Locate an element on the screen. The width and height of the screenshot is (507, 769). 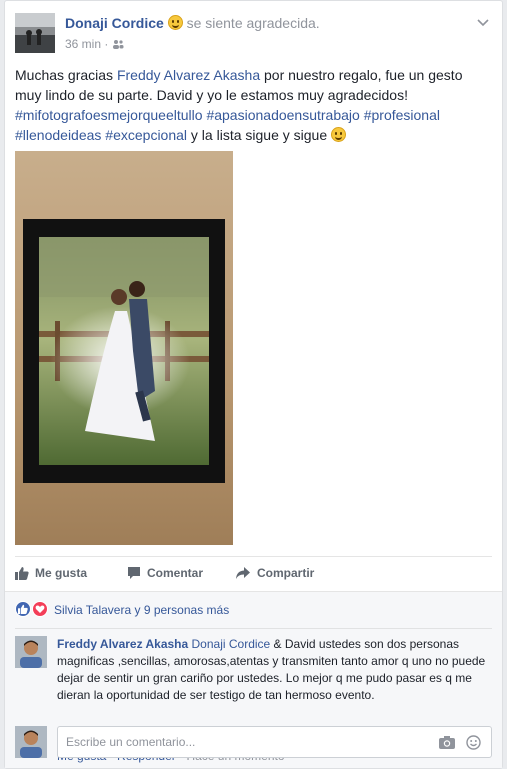
like-label: Me gusta is located at coordinates (61, 573).